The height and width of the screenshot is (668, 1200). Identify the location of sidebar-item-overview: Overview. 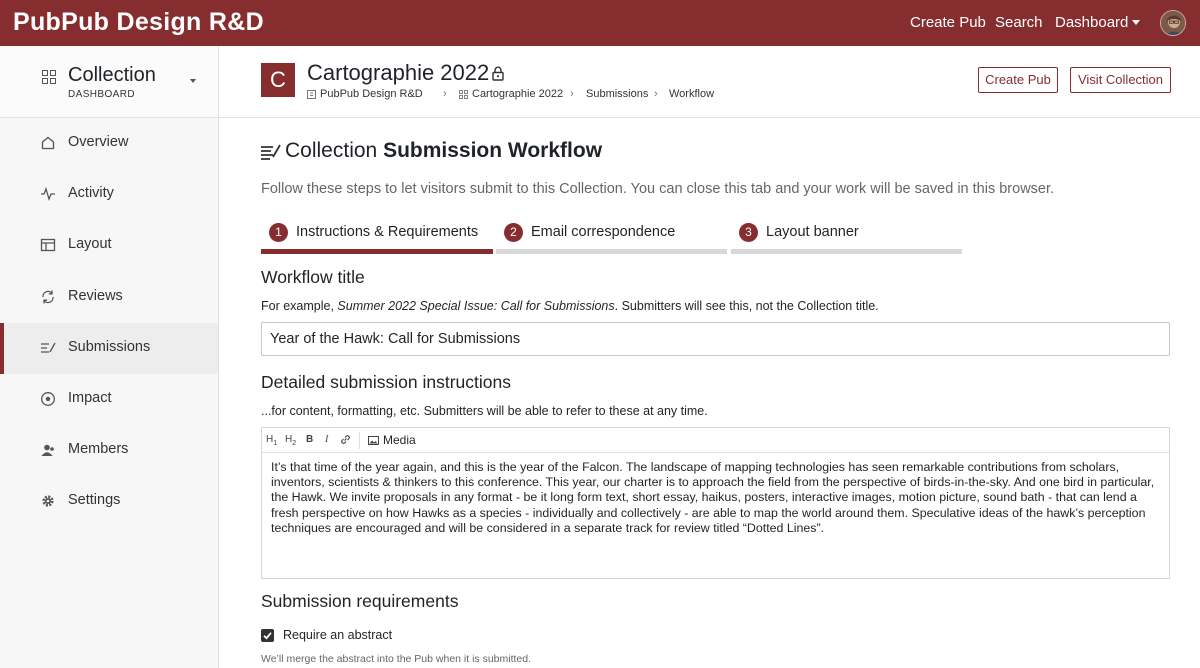
(109, 143).